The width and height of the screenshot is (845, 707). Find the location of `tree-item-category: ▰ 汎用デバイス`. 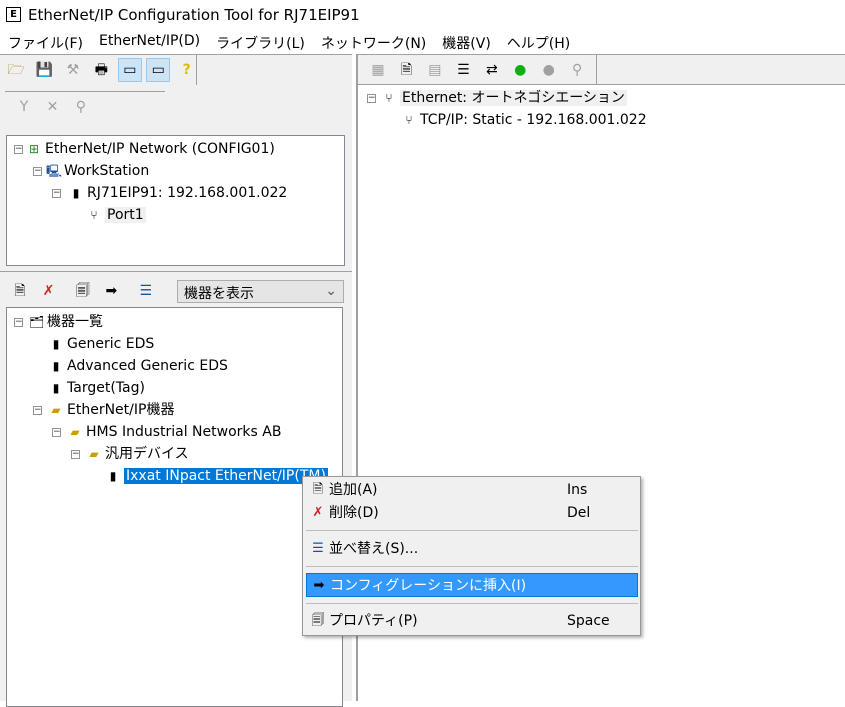

tree-item-category: ▰ 汎用デバイス is located at coordinates (137, 454).